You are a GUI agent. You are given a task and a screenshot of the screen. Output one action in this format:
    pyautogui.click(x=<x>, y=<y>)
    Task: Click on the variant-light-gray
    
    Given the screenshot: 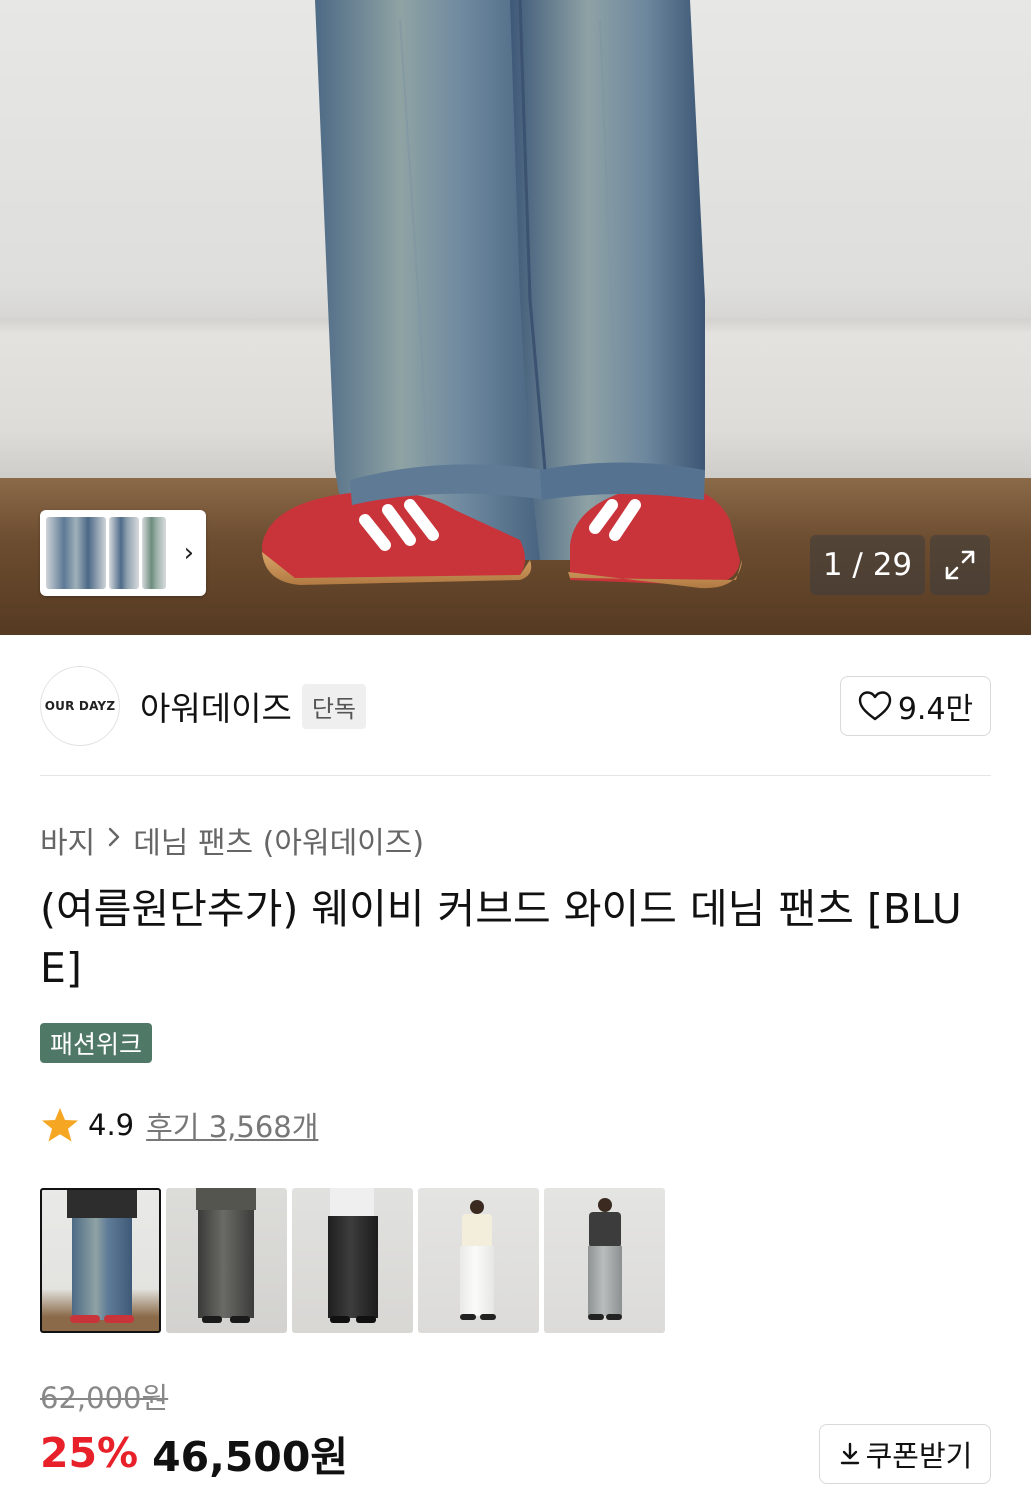 What is the action you would take?
    pyautogui.click(x=604, y=1260)
    